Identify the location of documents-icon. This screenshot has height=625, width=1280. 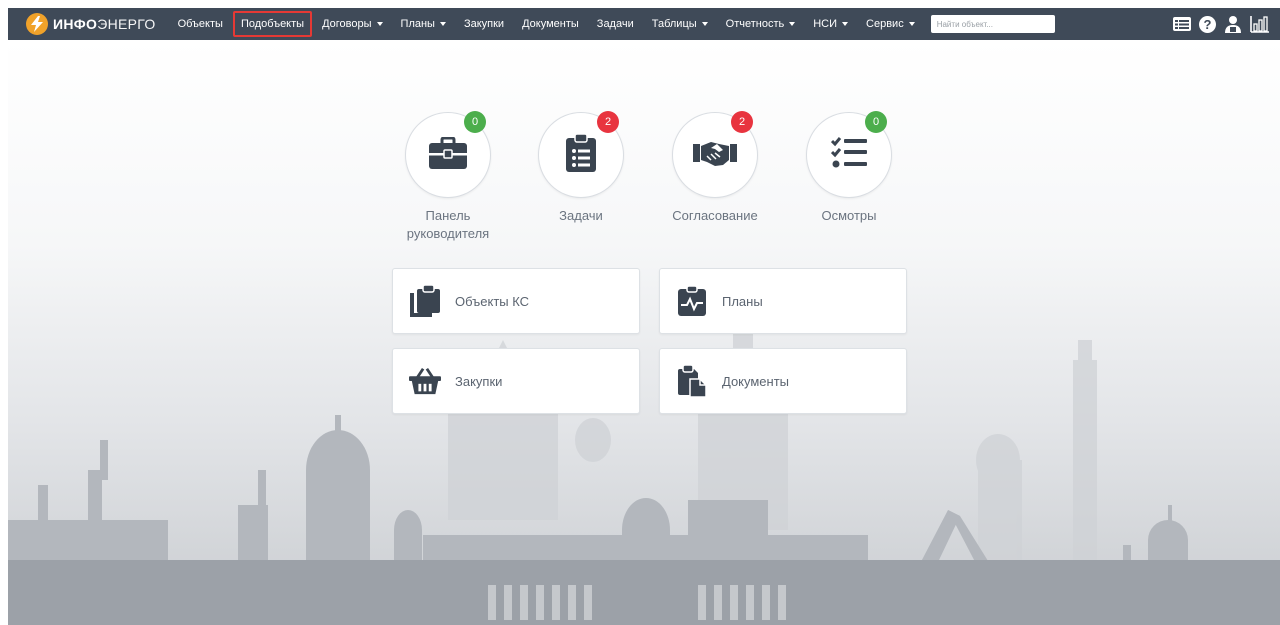
(692, 381).